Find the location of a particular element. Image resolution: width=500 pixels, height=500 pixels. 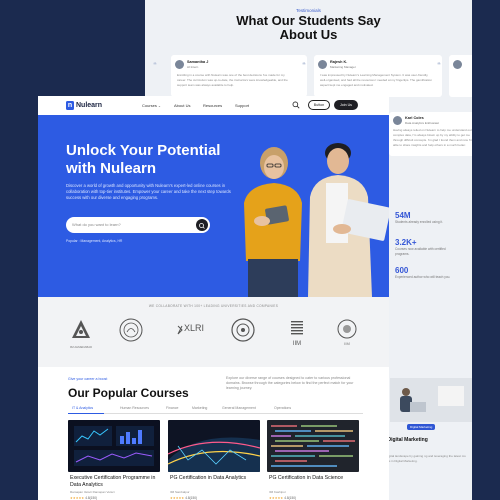

tab-marketing: Marketing is located at coordinates (199, 408).